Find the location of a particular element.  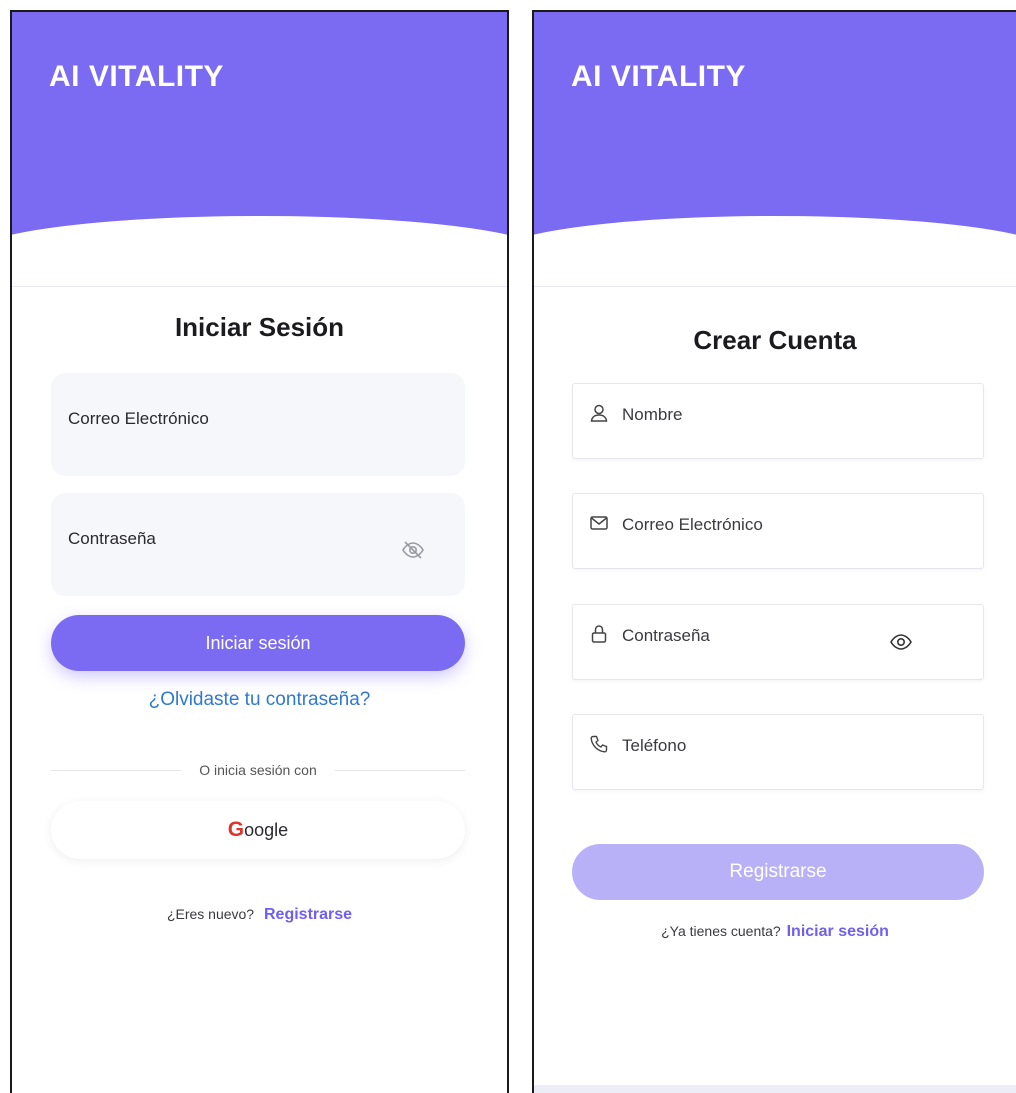

register-link: Registrarse is located at coordinates (308, 914).